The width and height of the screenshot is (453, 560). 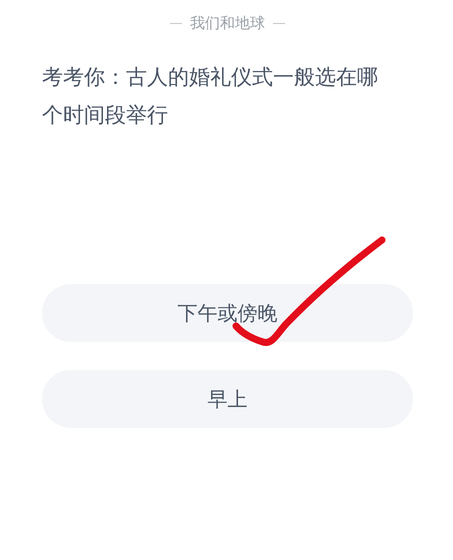 What do you see at coordinates (227, 23) in the screenshot?
I see `section-title: 我们和地球` at bounding box center [227, 23].